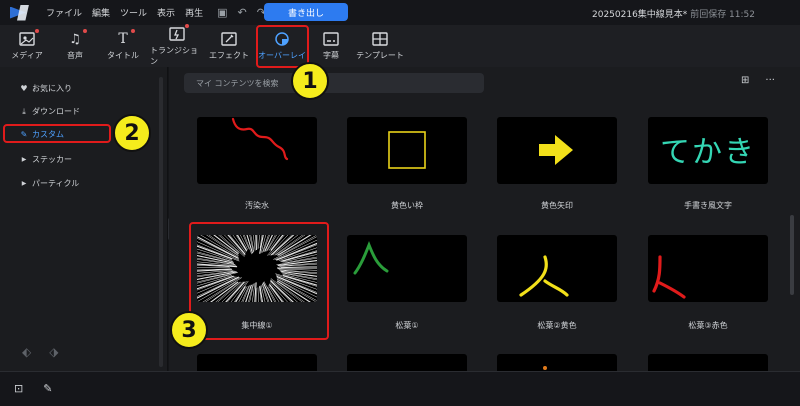  Describe the element at coordinates (47, 388) in the screenshot. I see `draw-icon: ✎` at that location.